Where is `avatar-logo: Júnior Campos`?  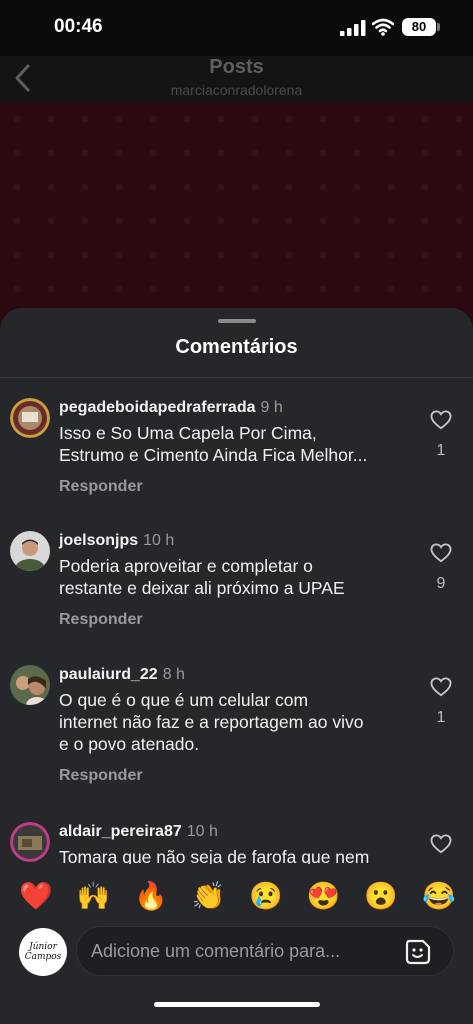
avatar-logo: Júnior Campos is located at coordinates (43, 952).